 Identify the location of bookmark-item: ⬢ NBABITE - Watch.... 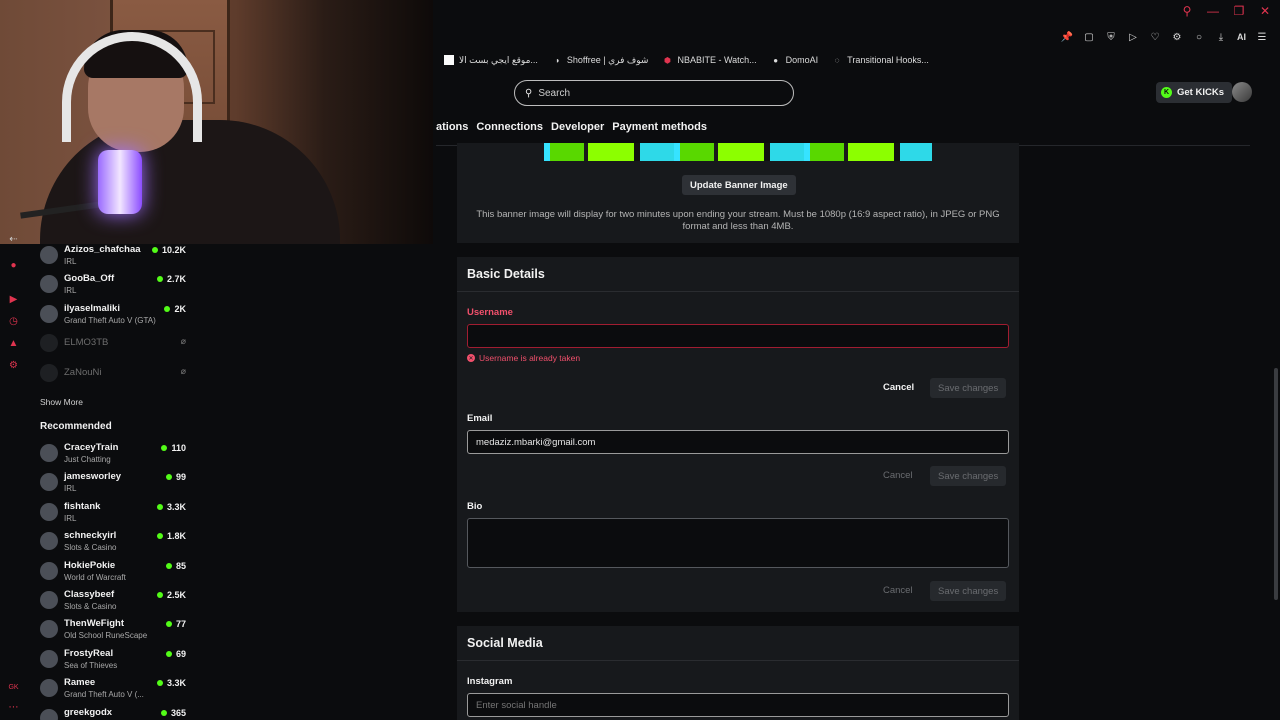
(709, 60).